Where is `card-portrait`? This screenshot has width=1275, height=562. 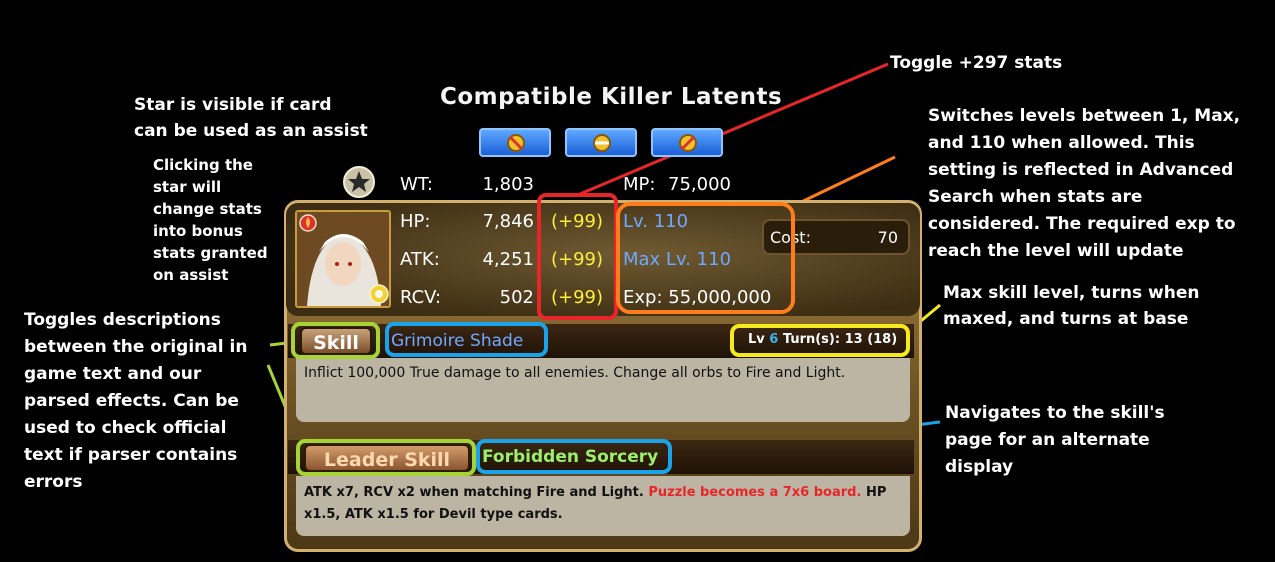 card-portrait is located at coordinates (343, 259).